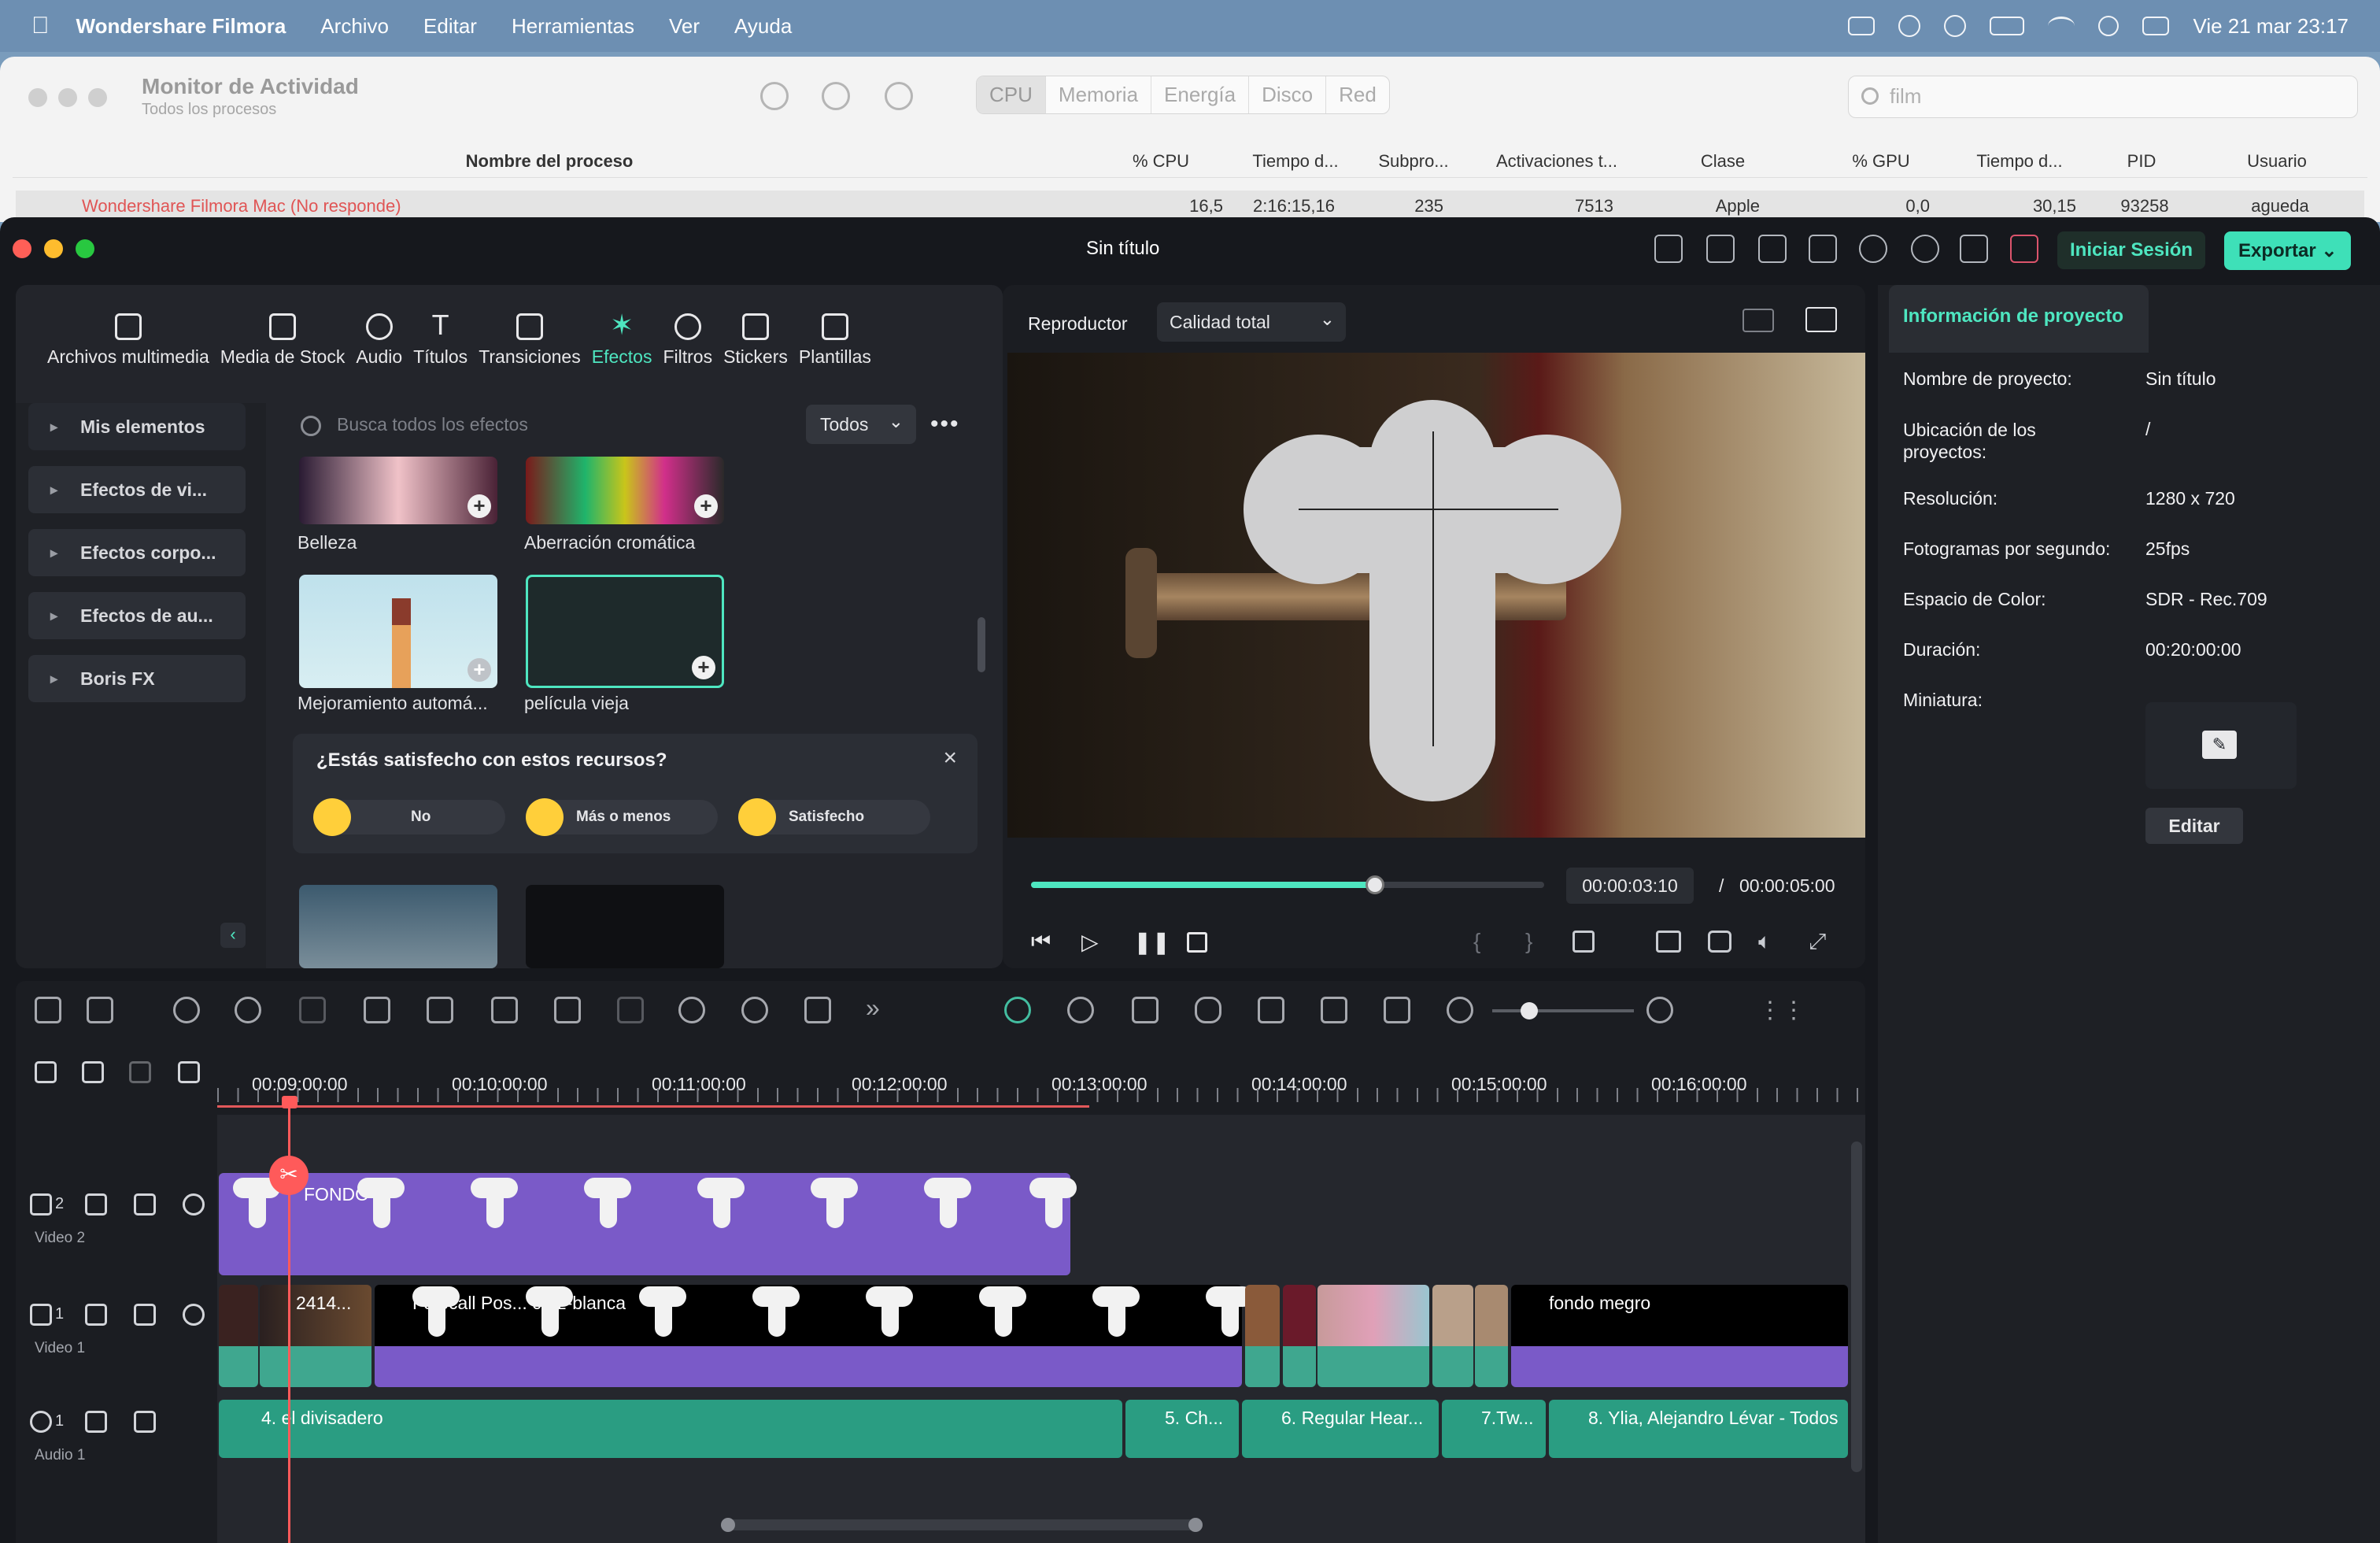 This screenshot has width=2380, height=1543. What do you see at coordinates (145, 1422) in the screenshot?
I see `speaker-icon` at bounding box center [145, 1422].